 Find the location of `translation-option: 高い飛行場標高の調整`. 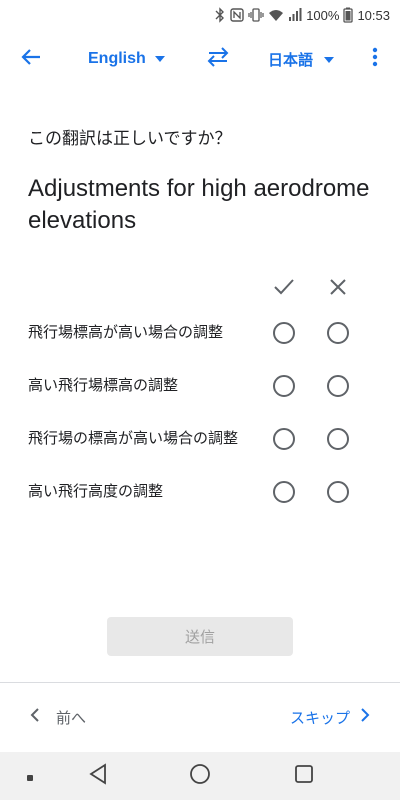

translation-option: 高い飛行場標高の調整 is located at coordinates (200, 395).